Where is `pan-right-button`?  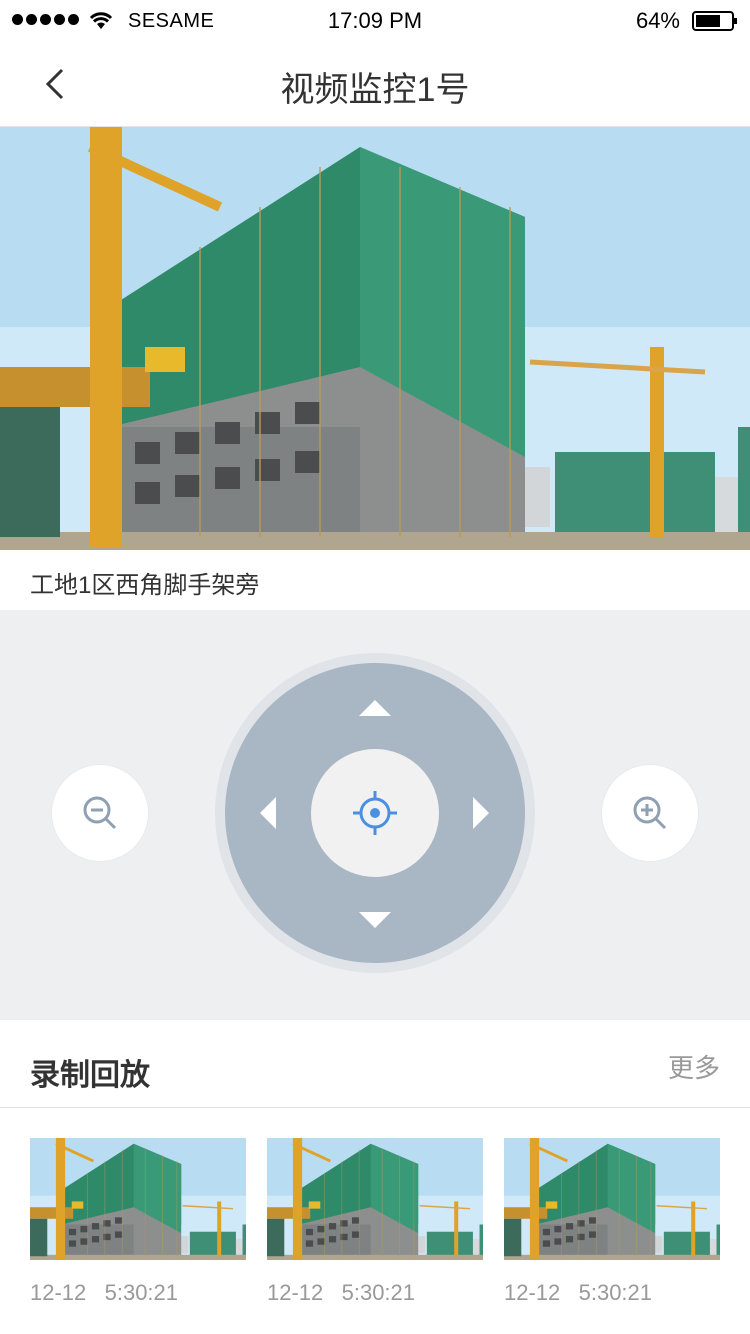
pan-right-button is located at coordinates (481, 813).